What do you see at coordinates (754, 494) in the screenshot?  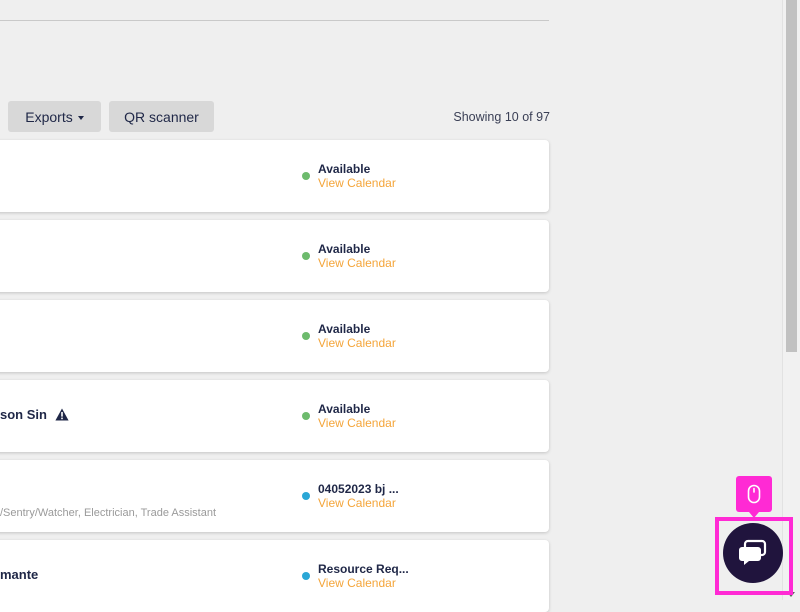 I see `mouse-icon` at bounding box center [754, 494].